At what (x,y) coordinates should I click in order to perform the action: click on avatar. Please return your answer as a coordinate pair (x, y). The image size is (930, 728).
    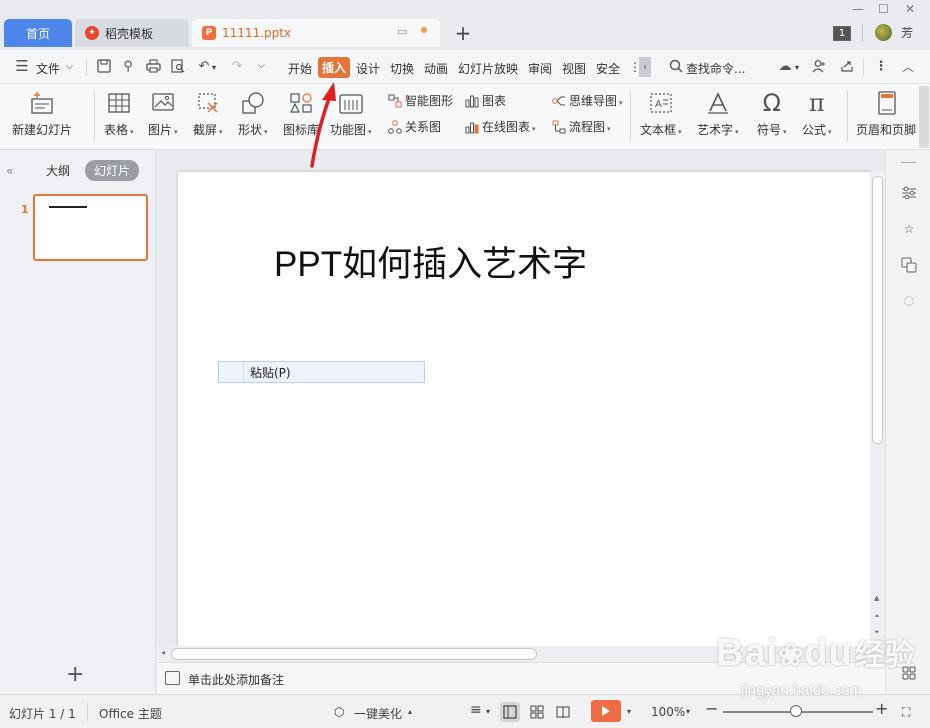
    Looking at the image, I should click on (883, 32).